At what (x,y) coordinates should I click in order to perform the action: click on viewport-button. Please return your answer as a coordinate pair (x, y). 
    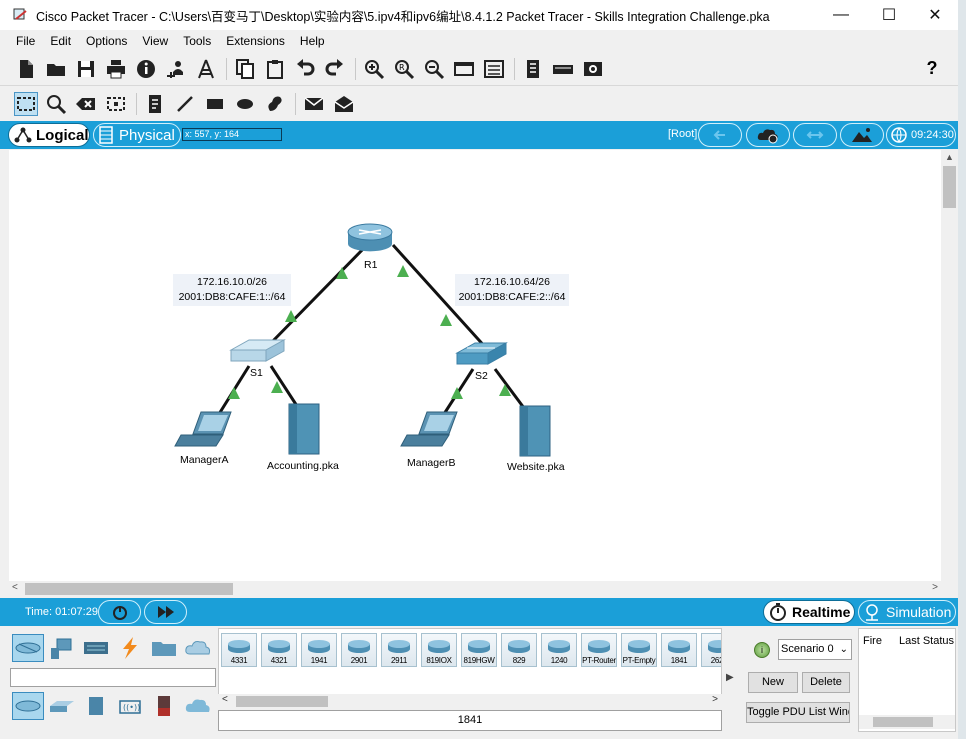
    Looking at the image, I should click on (533, 69).